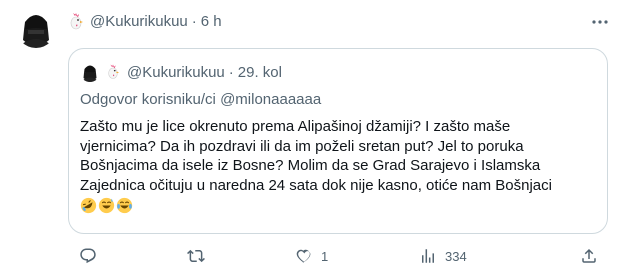 The image size is (632, 274). What do you see at coordinates (311, 256) in the screenshot?
I see `like-button: 1` at bounding box center [311, 256].